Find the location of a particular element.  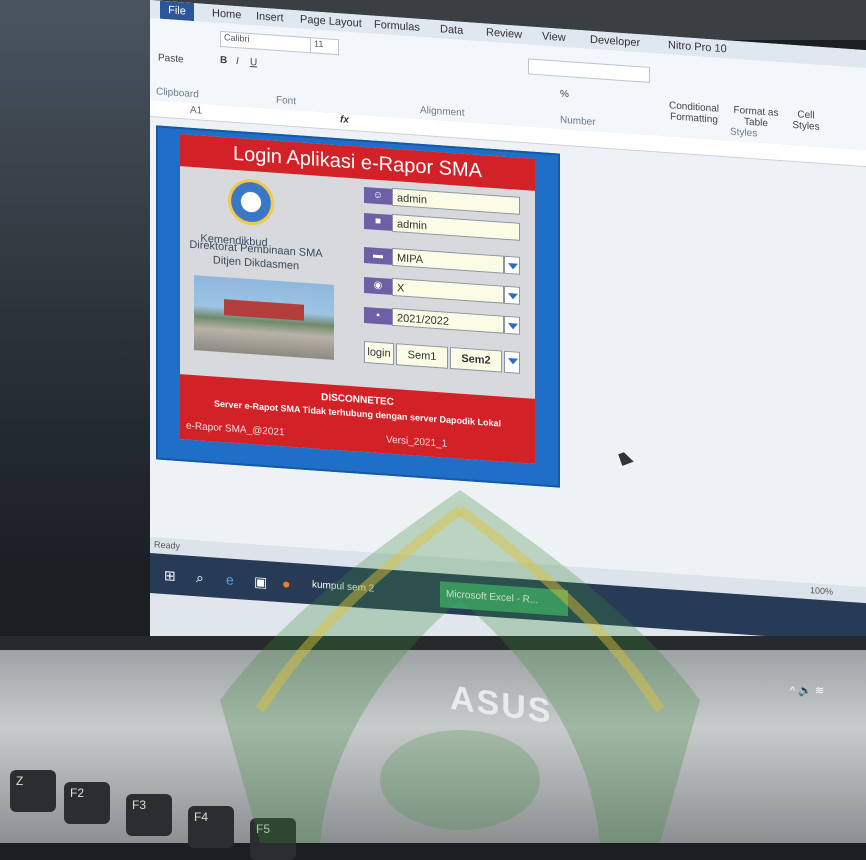

tab-insert: Insert is located at coordinates (270, 17).